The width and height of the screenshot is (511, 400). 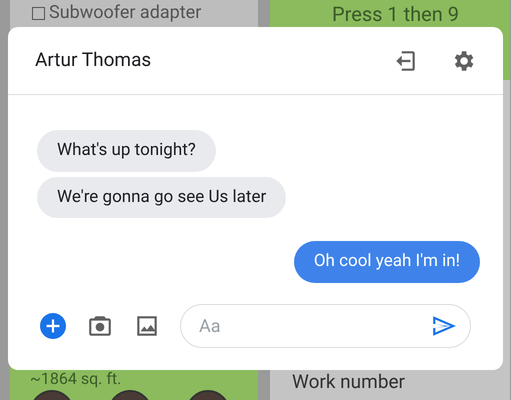 I want to click on card-text: Press 1 then 9, so click(x=395, y=14).